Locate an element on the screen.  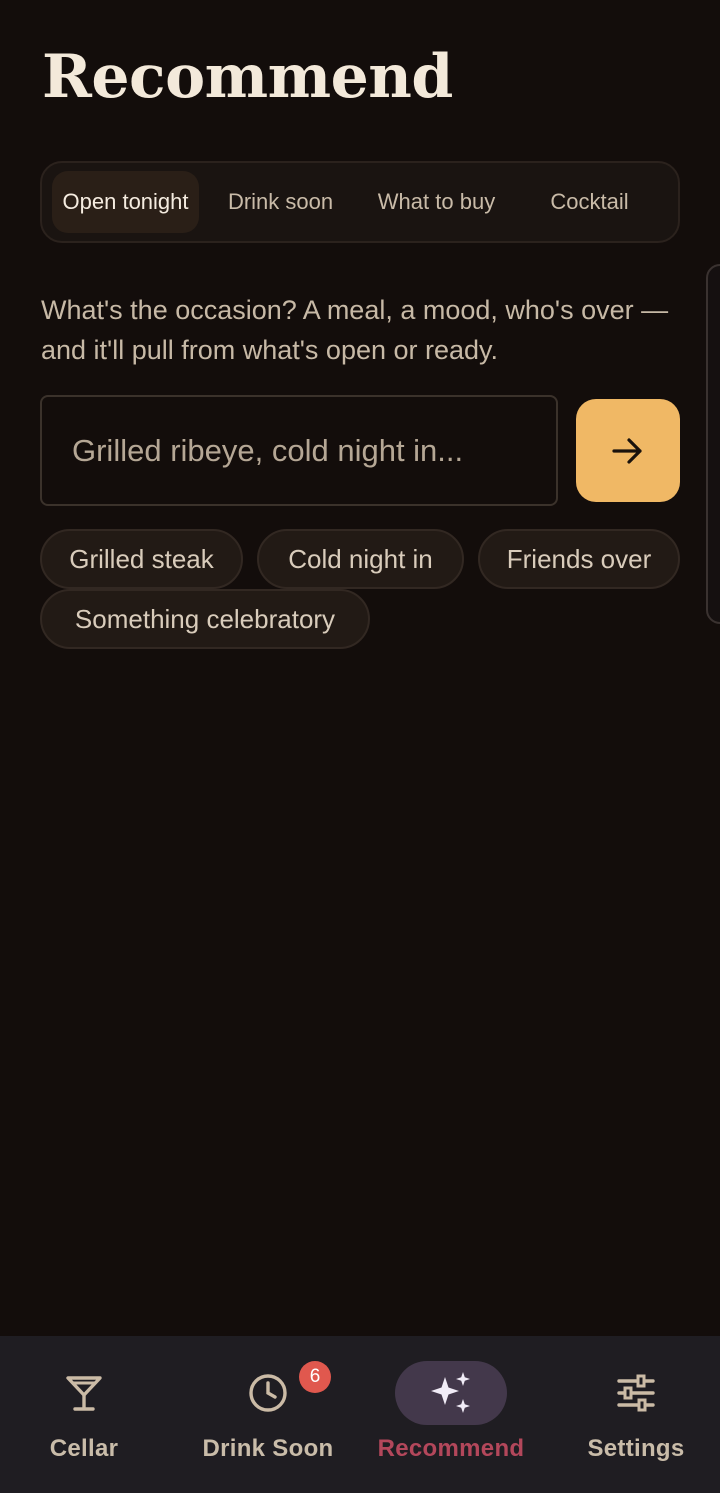
nav-cellar: Cellar is located at coordinates (84, 1414).